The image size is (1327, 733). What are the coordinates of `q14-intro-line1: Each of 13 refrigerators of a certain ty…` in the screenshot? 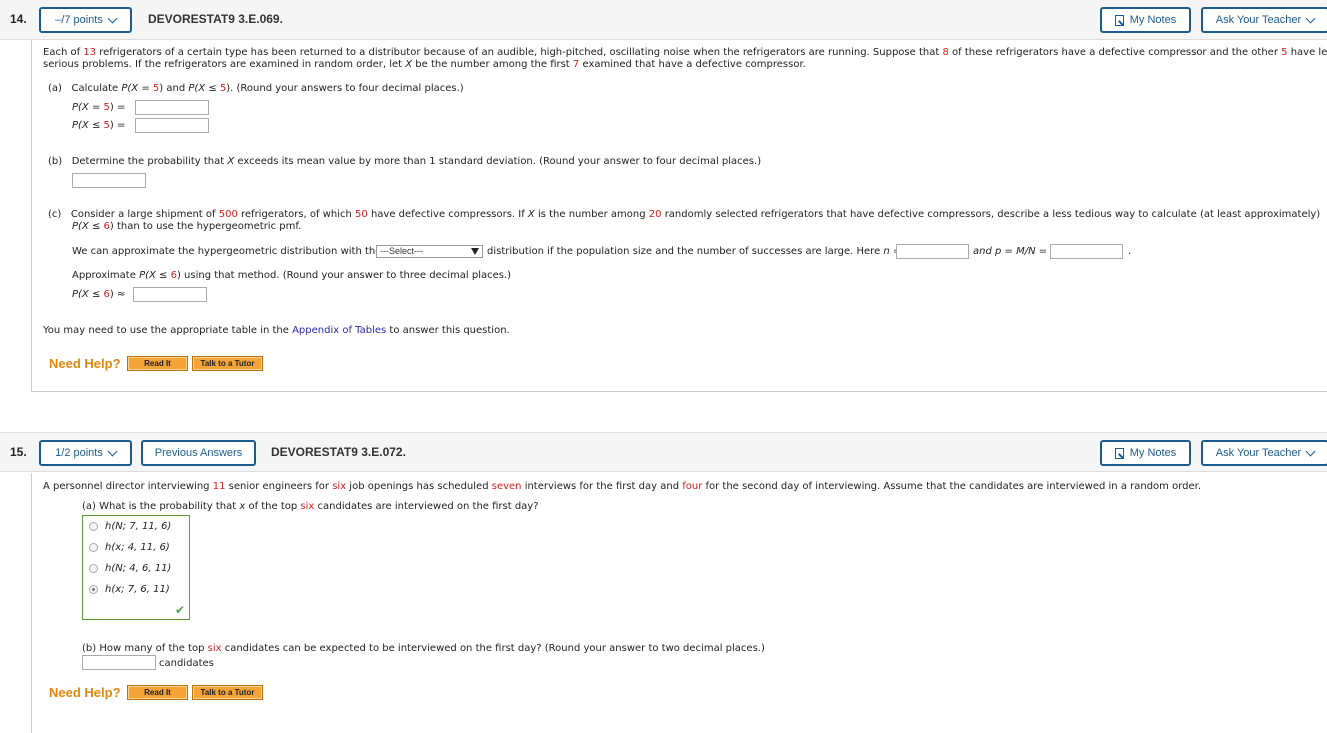 It's located at (685, 52).